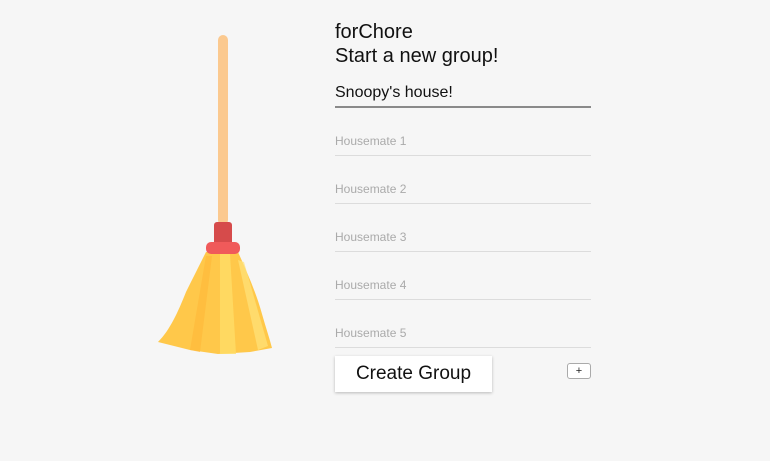 The width and height of the screenshot is (770, 461). I want to click on housemate-2-input, so click(463, 189).